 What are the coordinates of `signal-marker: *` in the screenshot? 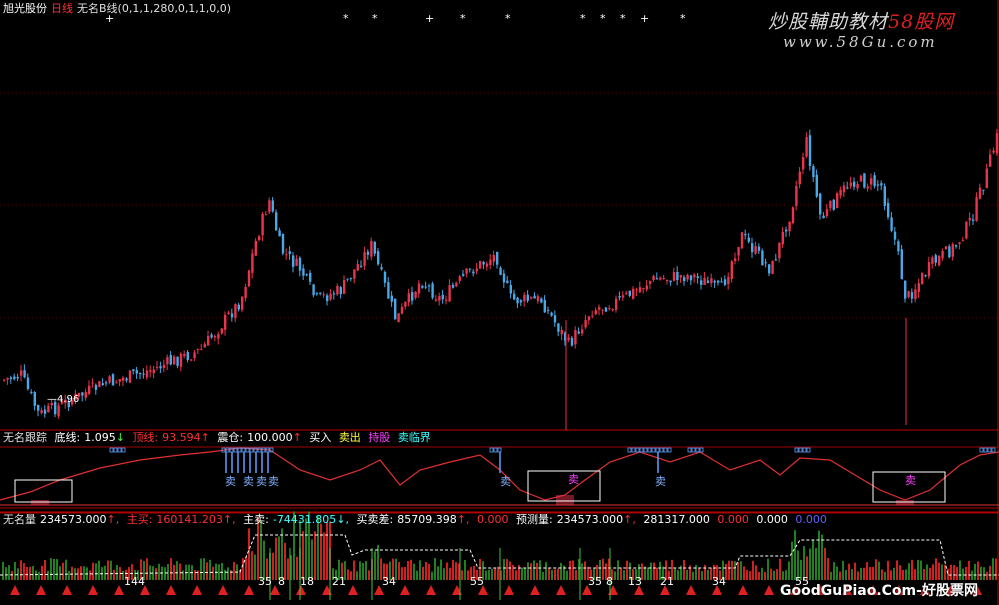 It's located at (375, 18).